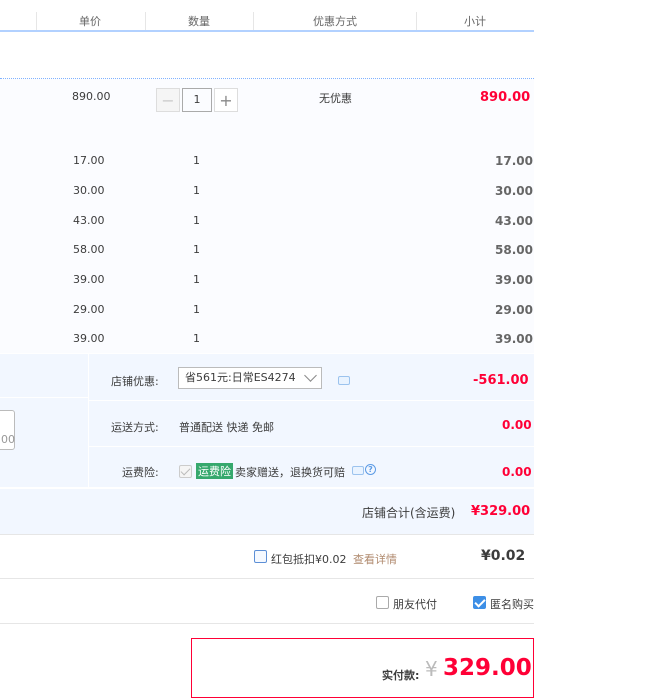  I want to click on quantity-input: 1, so click(197, 100).